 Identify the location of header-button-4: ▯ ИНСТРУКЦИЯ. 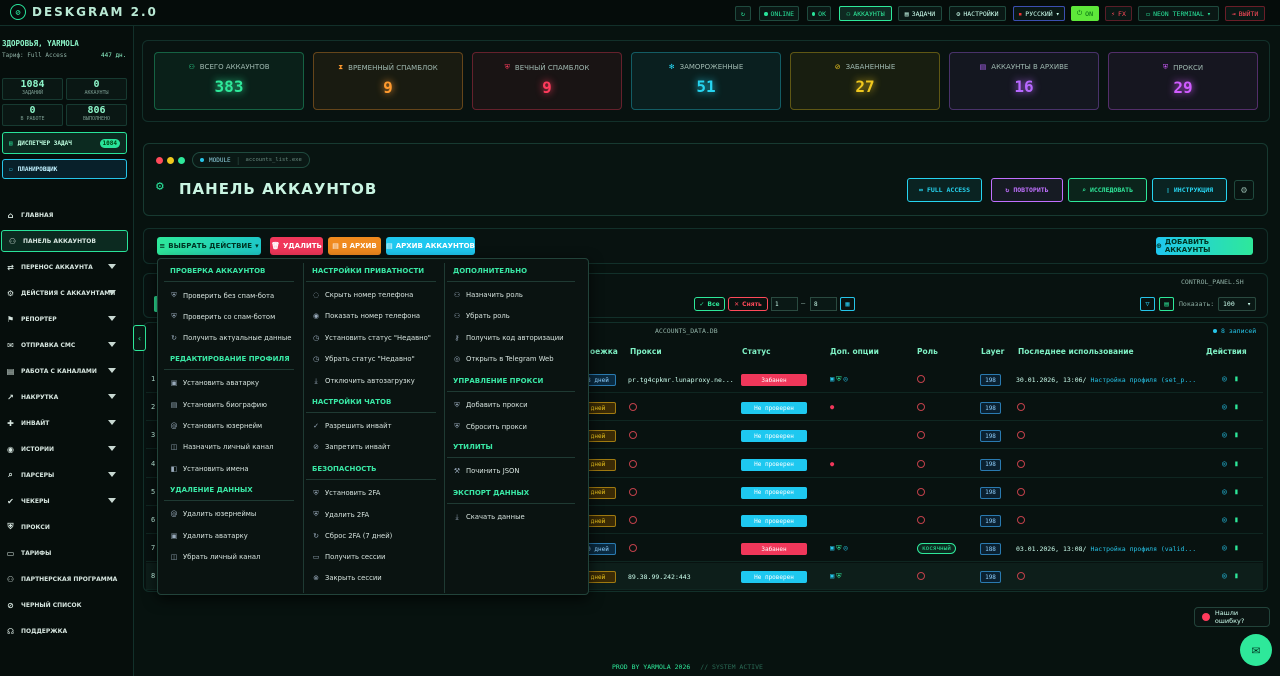
(1189, 190).